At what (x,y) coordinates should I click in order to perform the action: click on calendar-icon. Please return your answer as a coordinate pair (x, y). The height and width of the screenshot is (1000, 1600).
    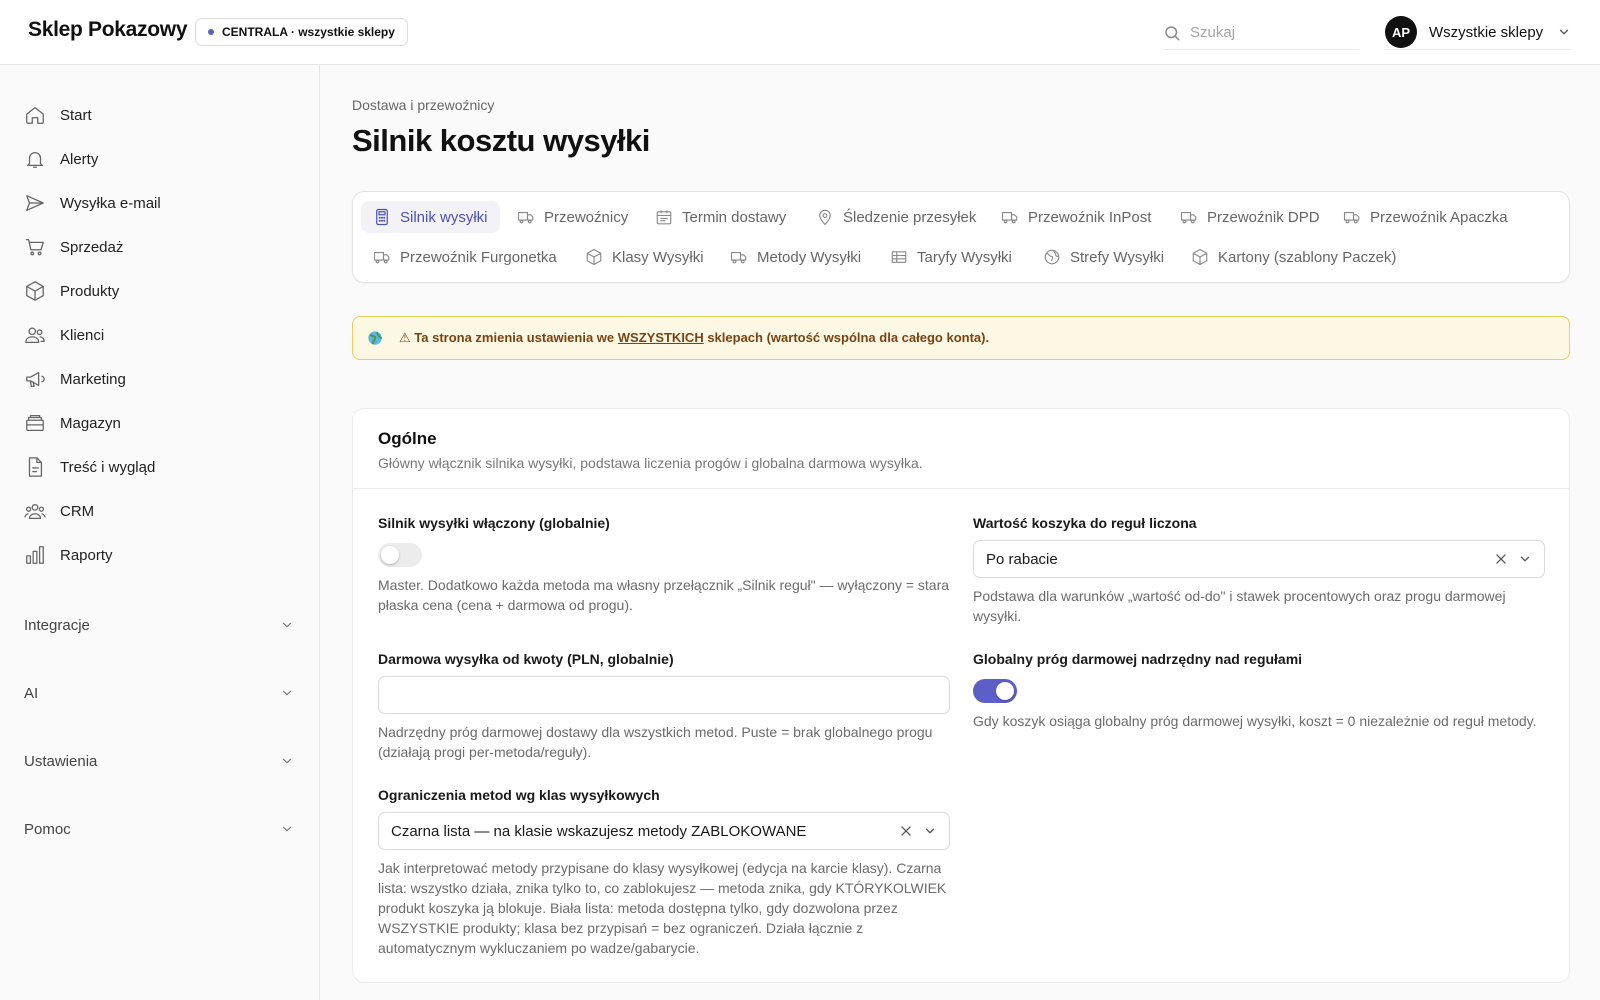
    Looking at the image, I should click on (664, 217).